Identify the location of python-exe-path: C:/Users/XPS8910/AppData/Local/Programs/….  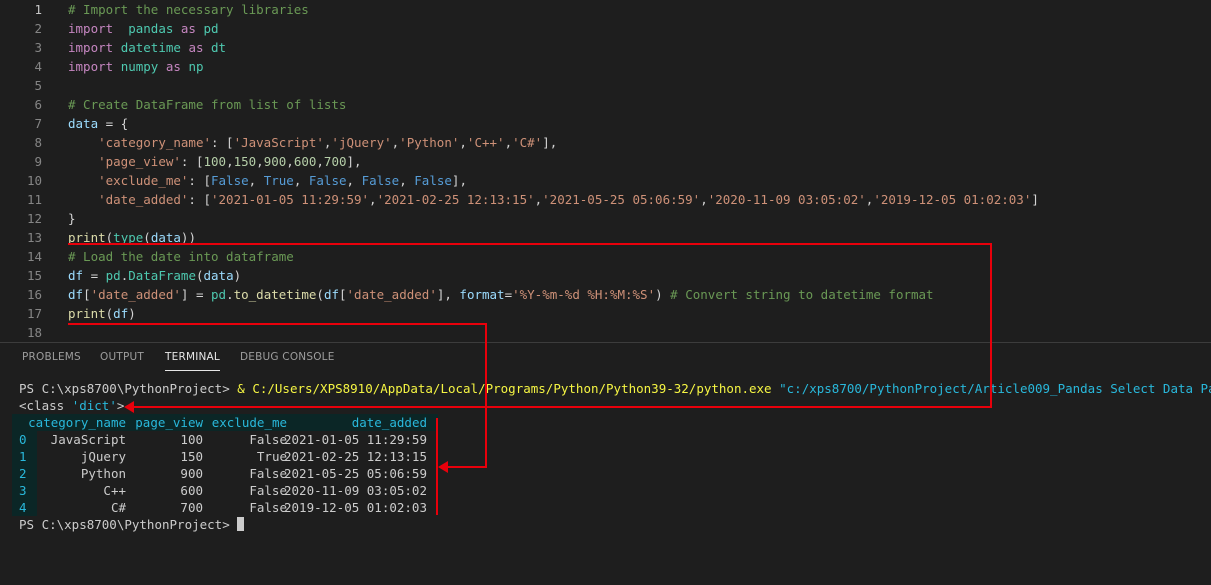
(512, 388).